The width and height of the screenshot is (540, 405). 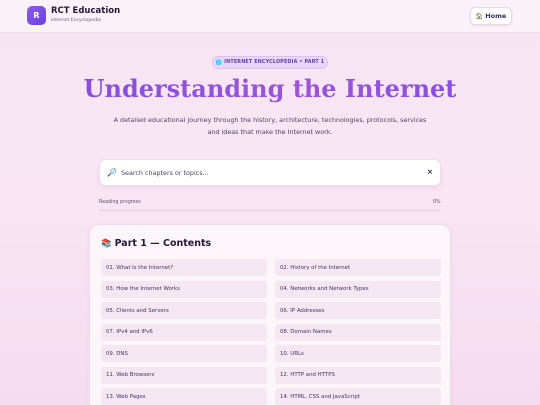 I want to click on books-icon: 📚, so click(x=106, y=243).